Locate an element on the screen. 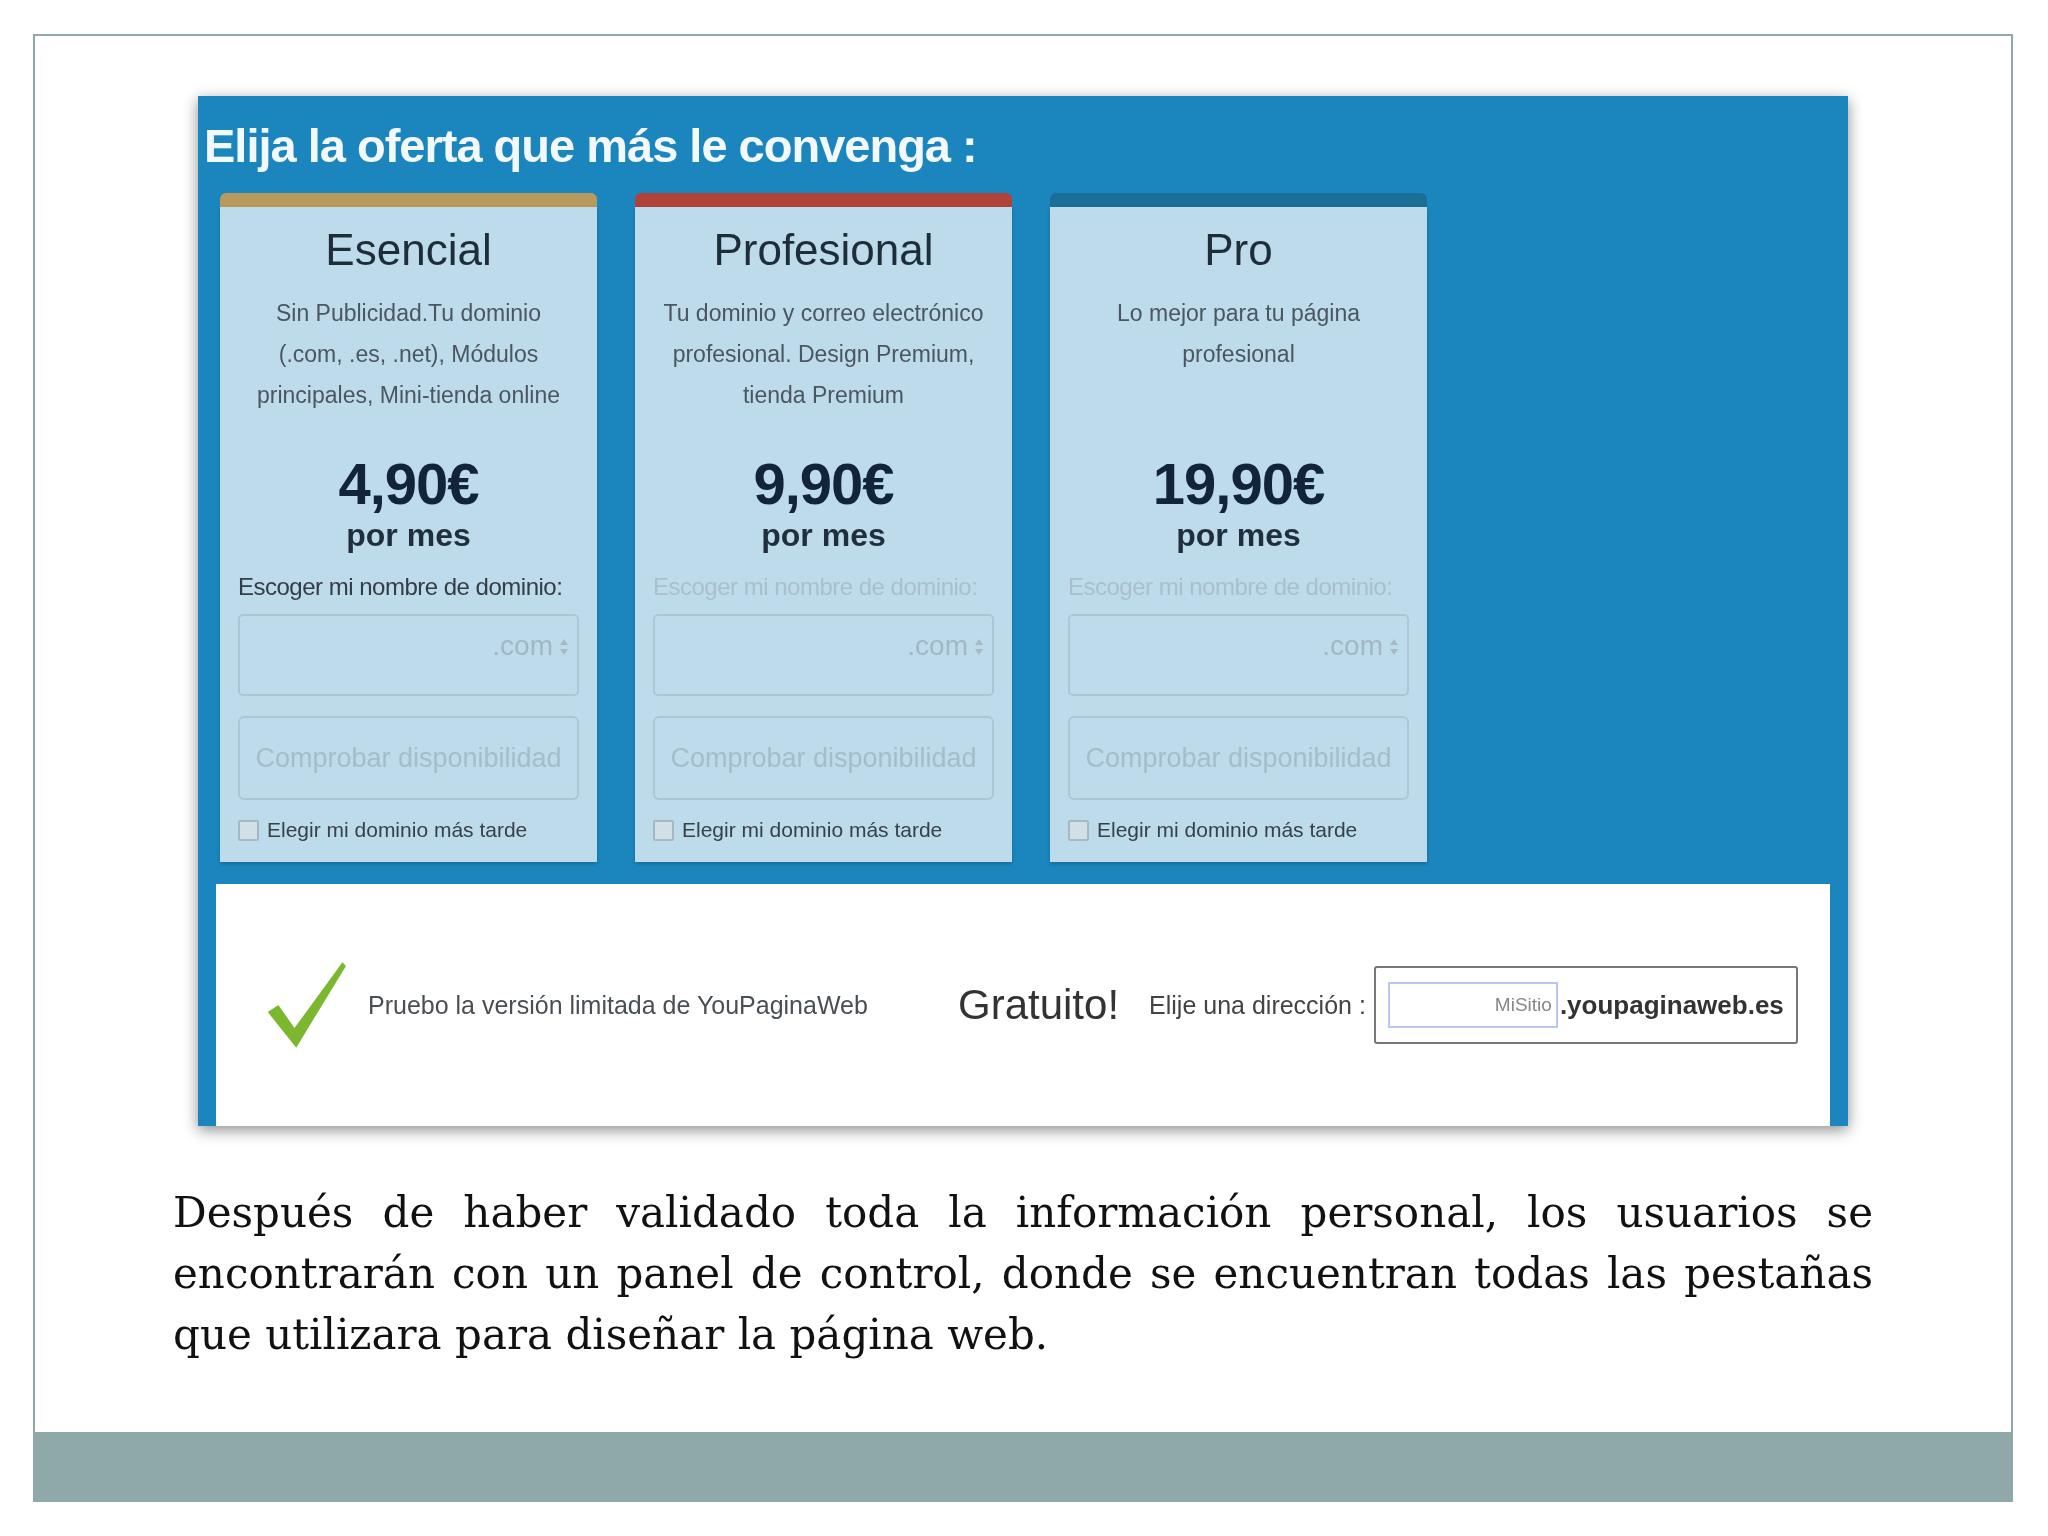  plan-price: 19,90€ is located at coordinates (1238, 483).